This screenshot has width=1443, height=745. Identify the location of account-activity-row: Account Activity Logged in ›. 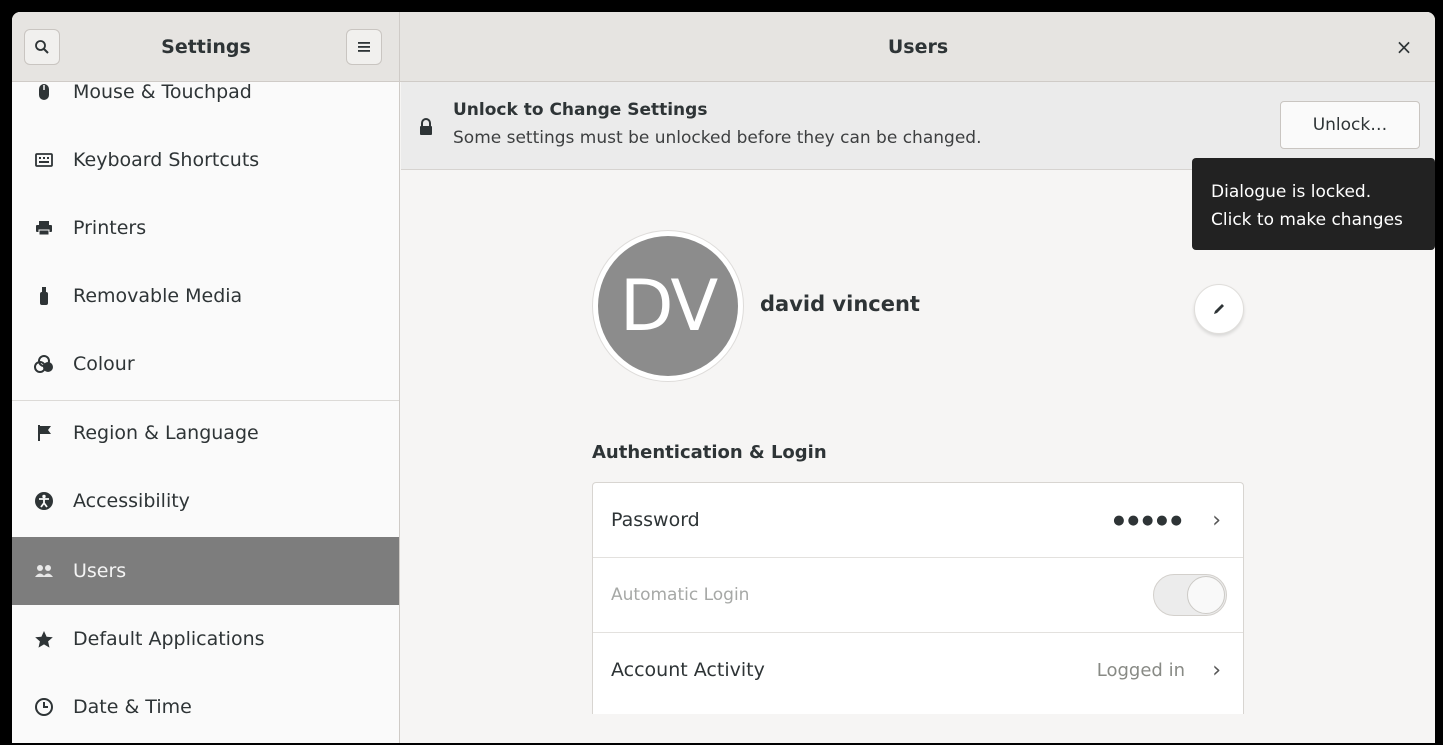
(918, 670).